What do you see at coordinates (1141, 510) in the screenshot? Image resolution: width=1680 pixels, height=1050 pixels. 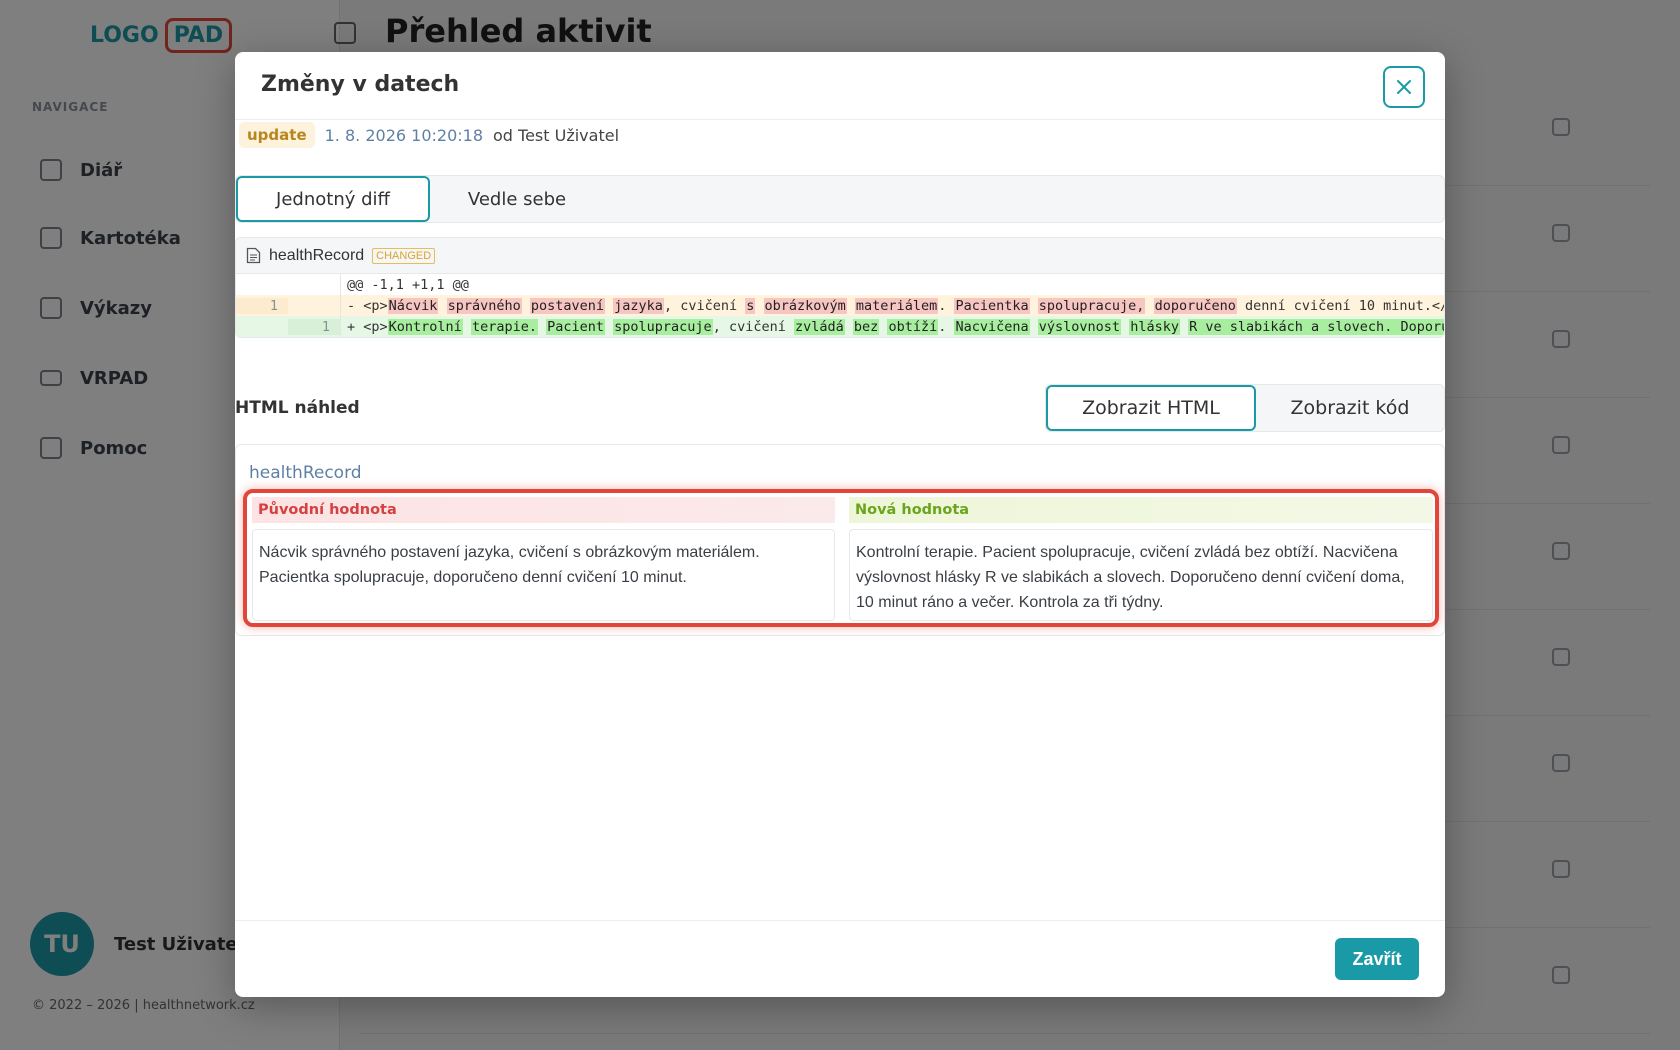 I see `new-value-label: Nová hodnota` at bounding box center [1141, 510].